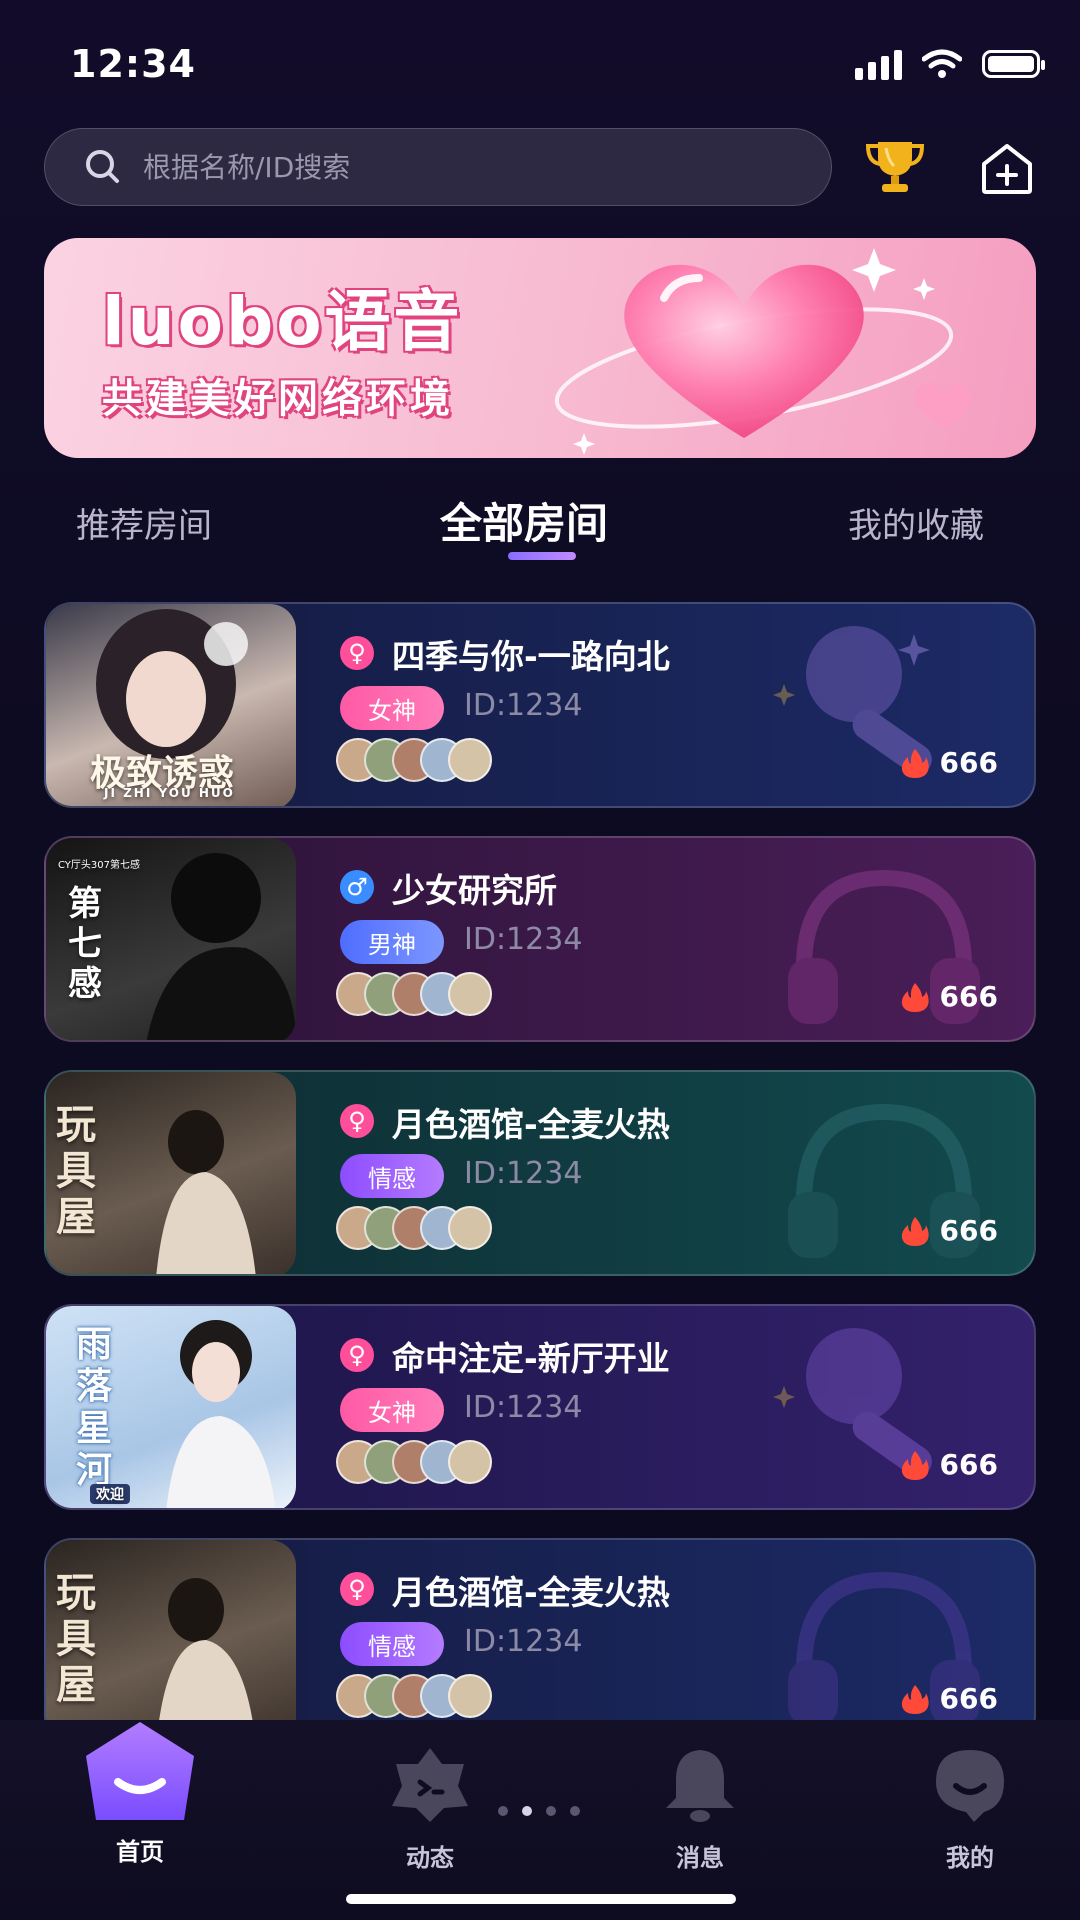 Image resolution: width=1080 pixels, height=1920 pixels. Describe the element at coordinates (527, 1811) in the screenshot. I see `page-dot-active` at that location.